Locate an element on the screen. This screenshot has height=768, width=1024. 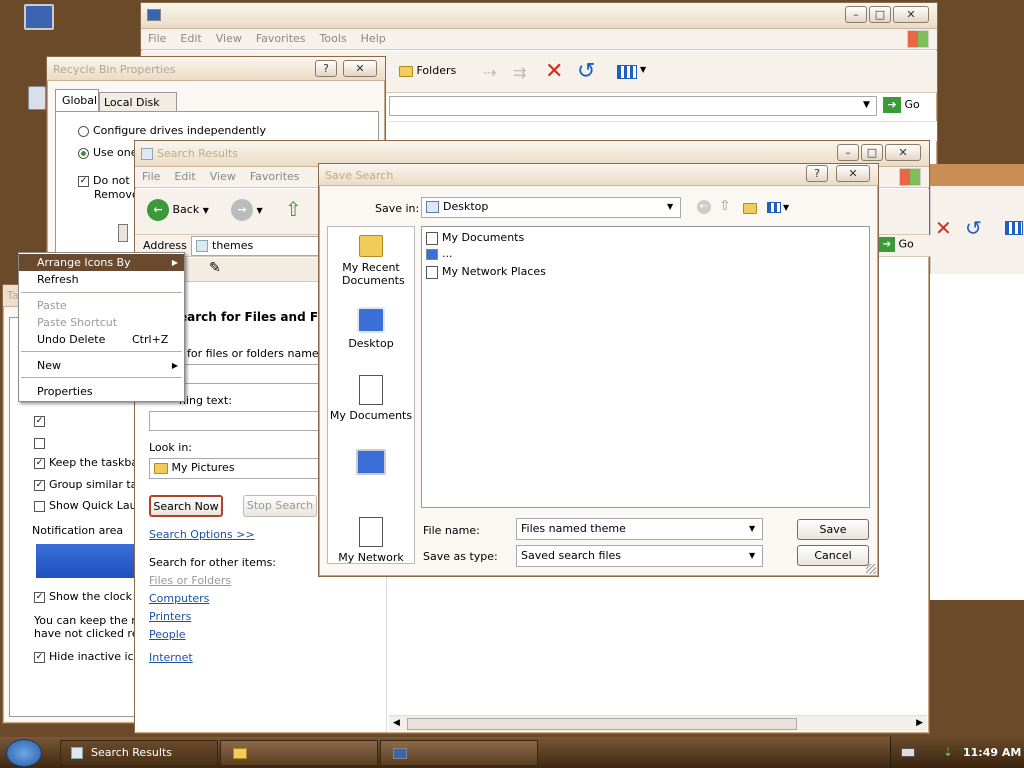
checkbox-autohide is located at coordinates (41, 442).